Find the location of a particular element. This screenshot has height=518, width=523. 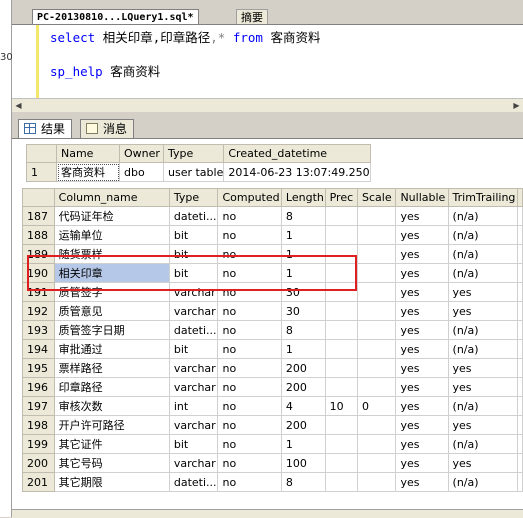

column-header: Created_datetime is located at coordinates (297, 153).